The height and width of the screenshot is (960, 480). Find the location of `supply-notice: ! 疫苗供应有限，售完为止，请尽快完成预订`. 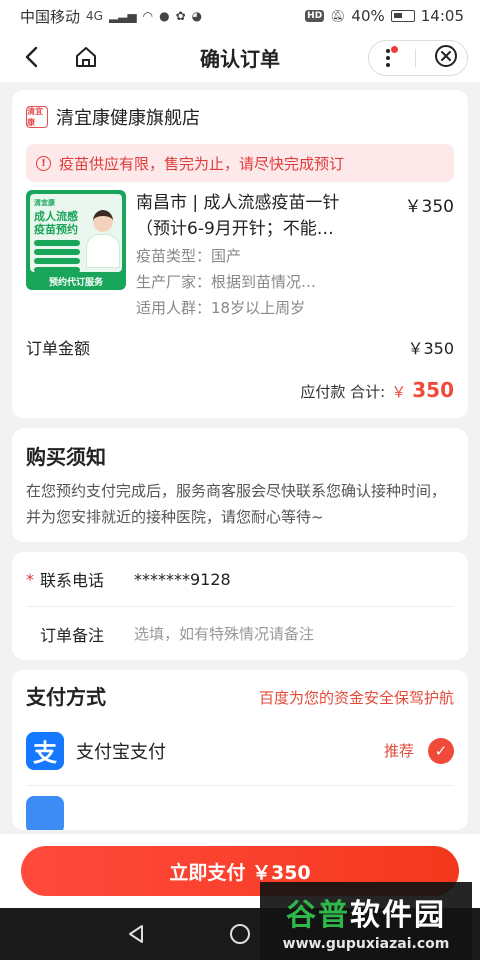

supply-notice: ! 疫苗供应有限，售完为止，请尽快完成预订 is located at coordinates (240, 163).